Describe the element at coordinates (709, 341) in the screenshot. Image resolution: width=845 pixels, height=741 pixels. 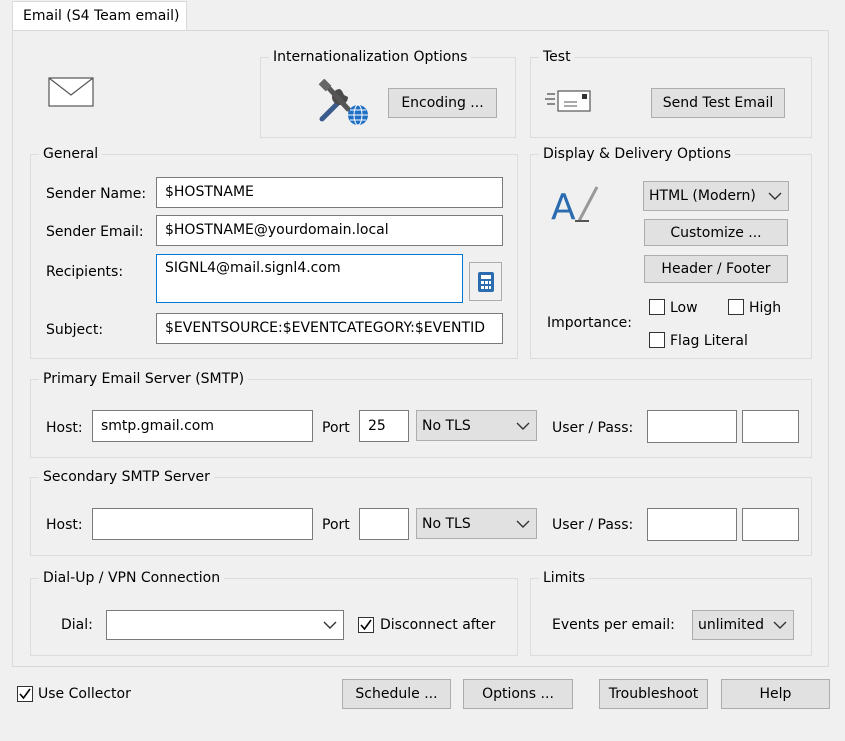
I see `flag-literal-label: Flag Literal` at that location.